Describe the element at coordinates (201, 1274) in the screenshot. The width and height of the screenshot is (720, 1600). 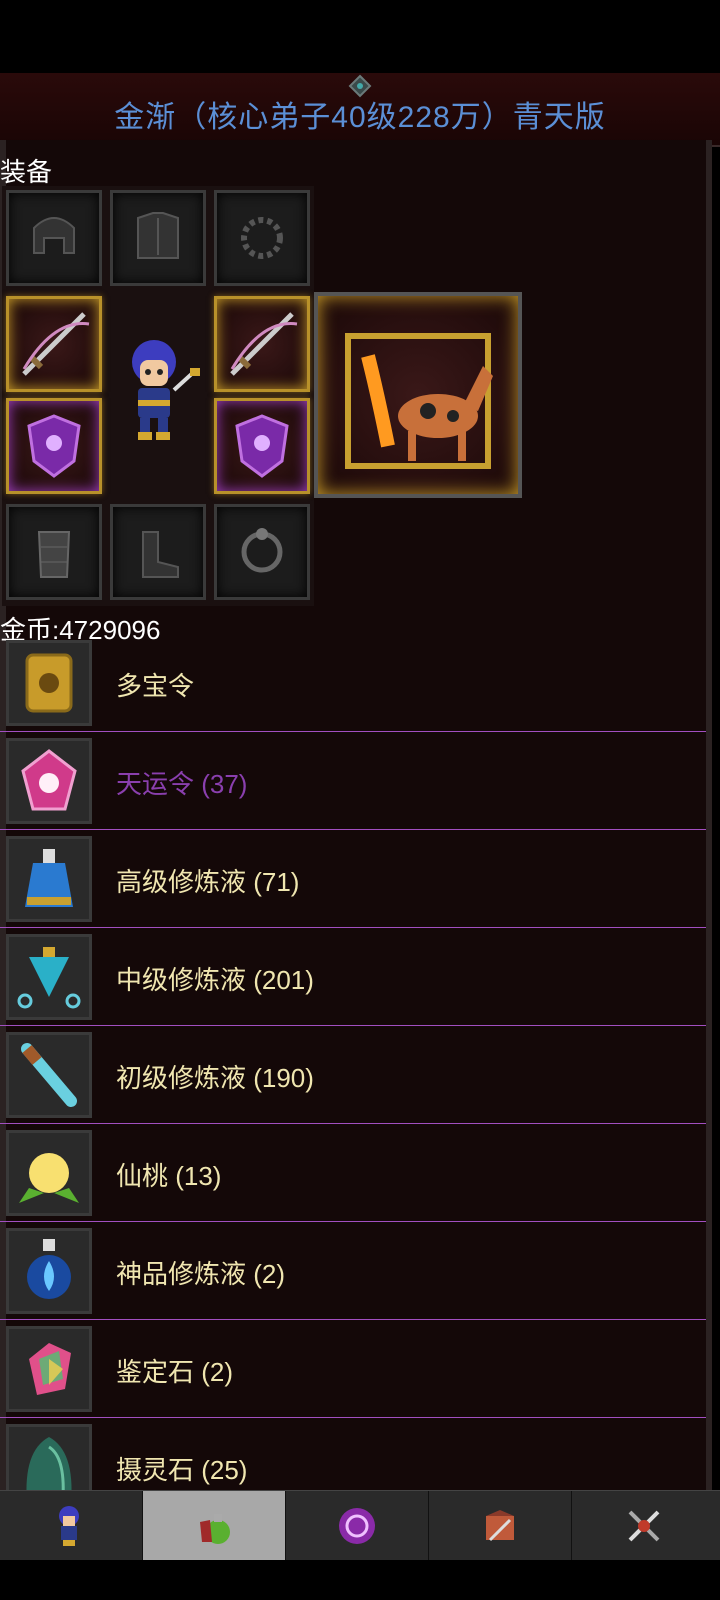
I see `item-label: 神品修炼液 (2)` at that location.